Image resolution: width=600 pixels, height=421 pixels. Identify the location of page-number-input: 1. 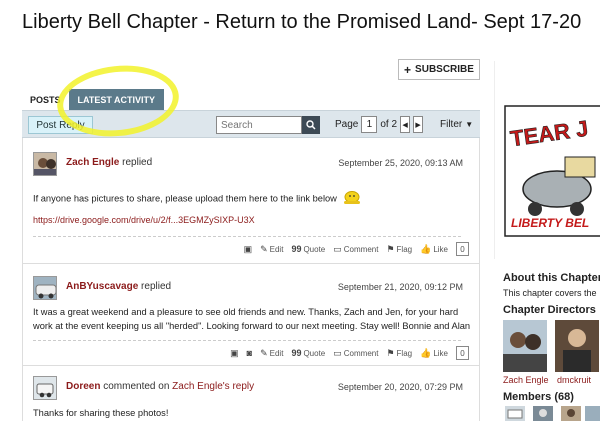
(369, 124).